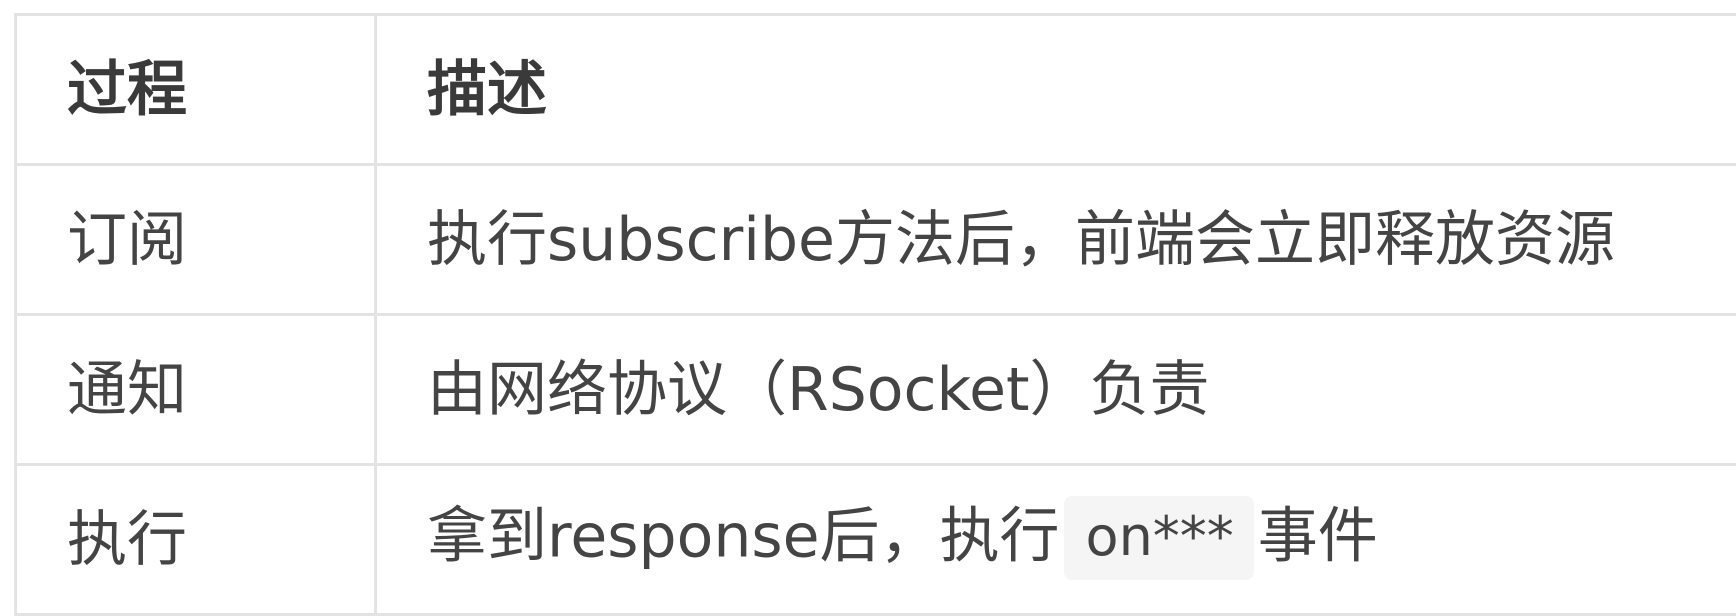 The width and height of the screenshot is (1736, 616). I want to click on inline-code: on***, so click(1158, 537).